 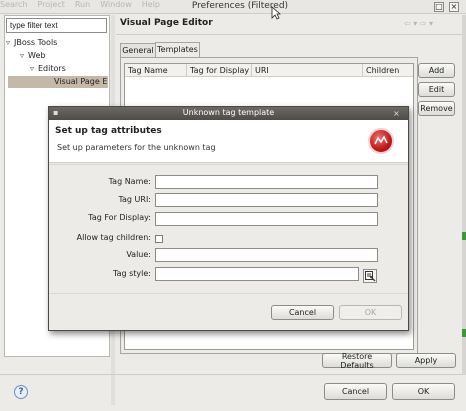 I want to click on edit-button: Edit, so click(x=436, y=89).